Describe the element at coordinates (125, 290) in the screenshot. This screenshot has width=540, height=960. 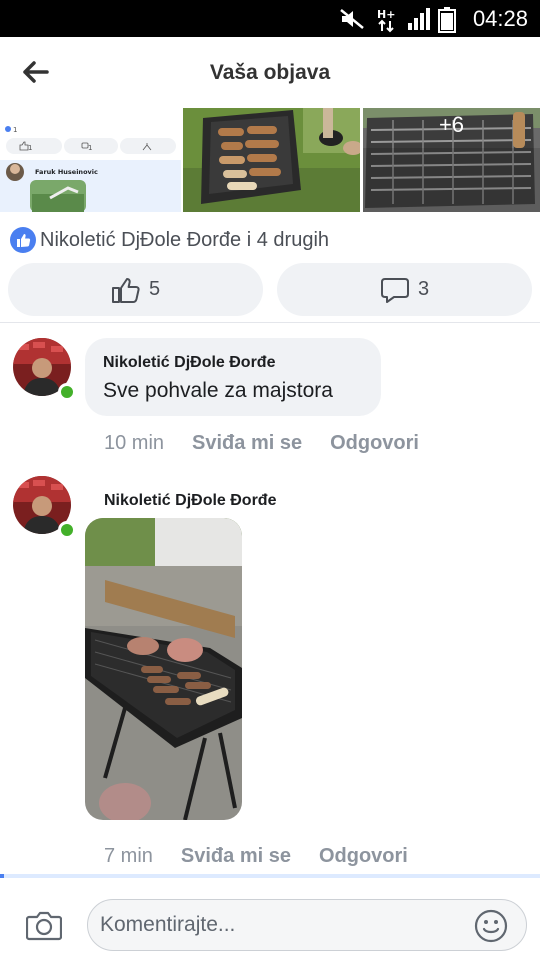
I see `thumbs-up-icon` at that location.